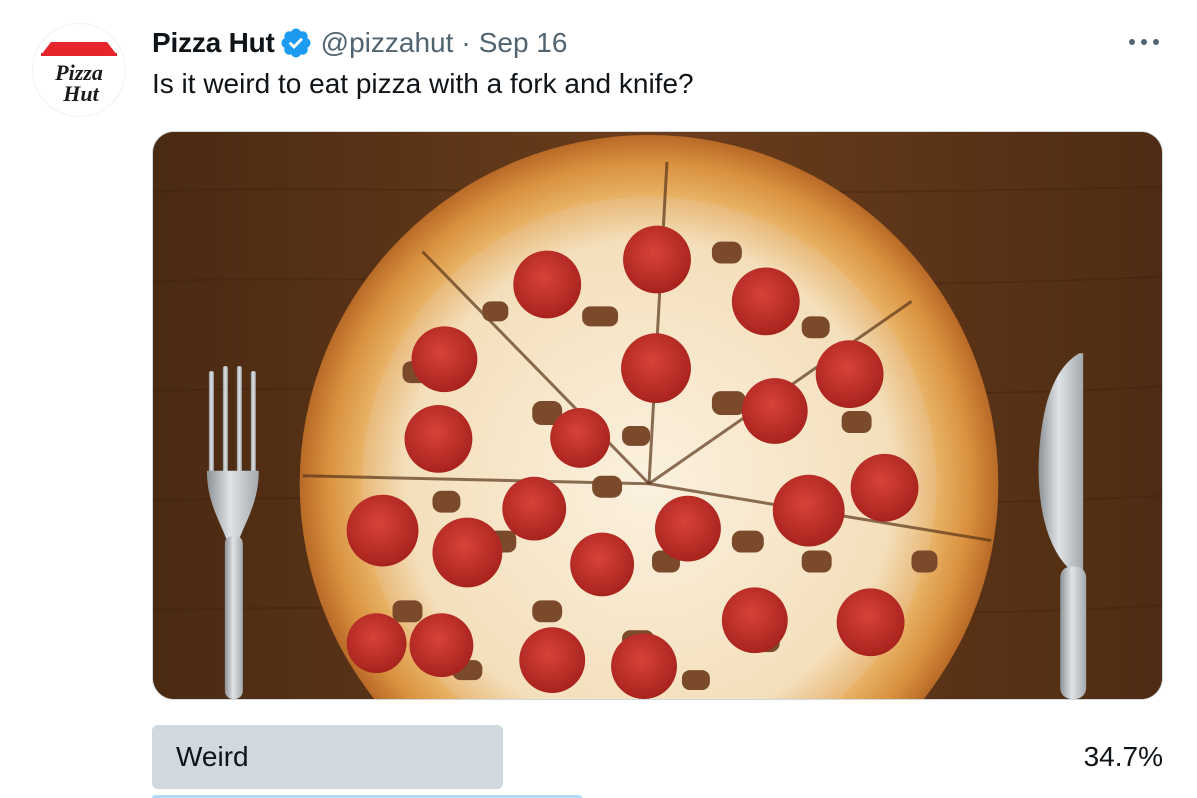  Describe the element at coordinates (657, 757) in the screenshot. I see `poll-option-weird: Weird 34.7%` at that location.